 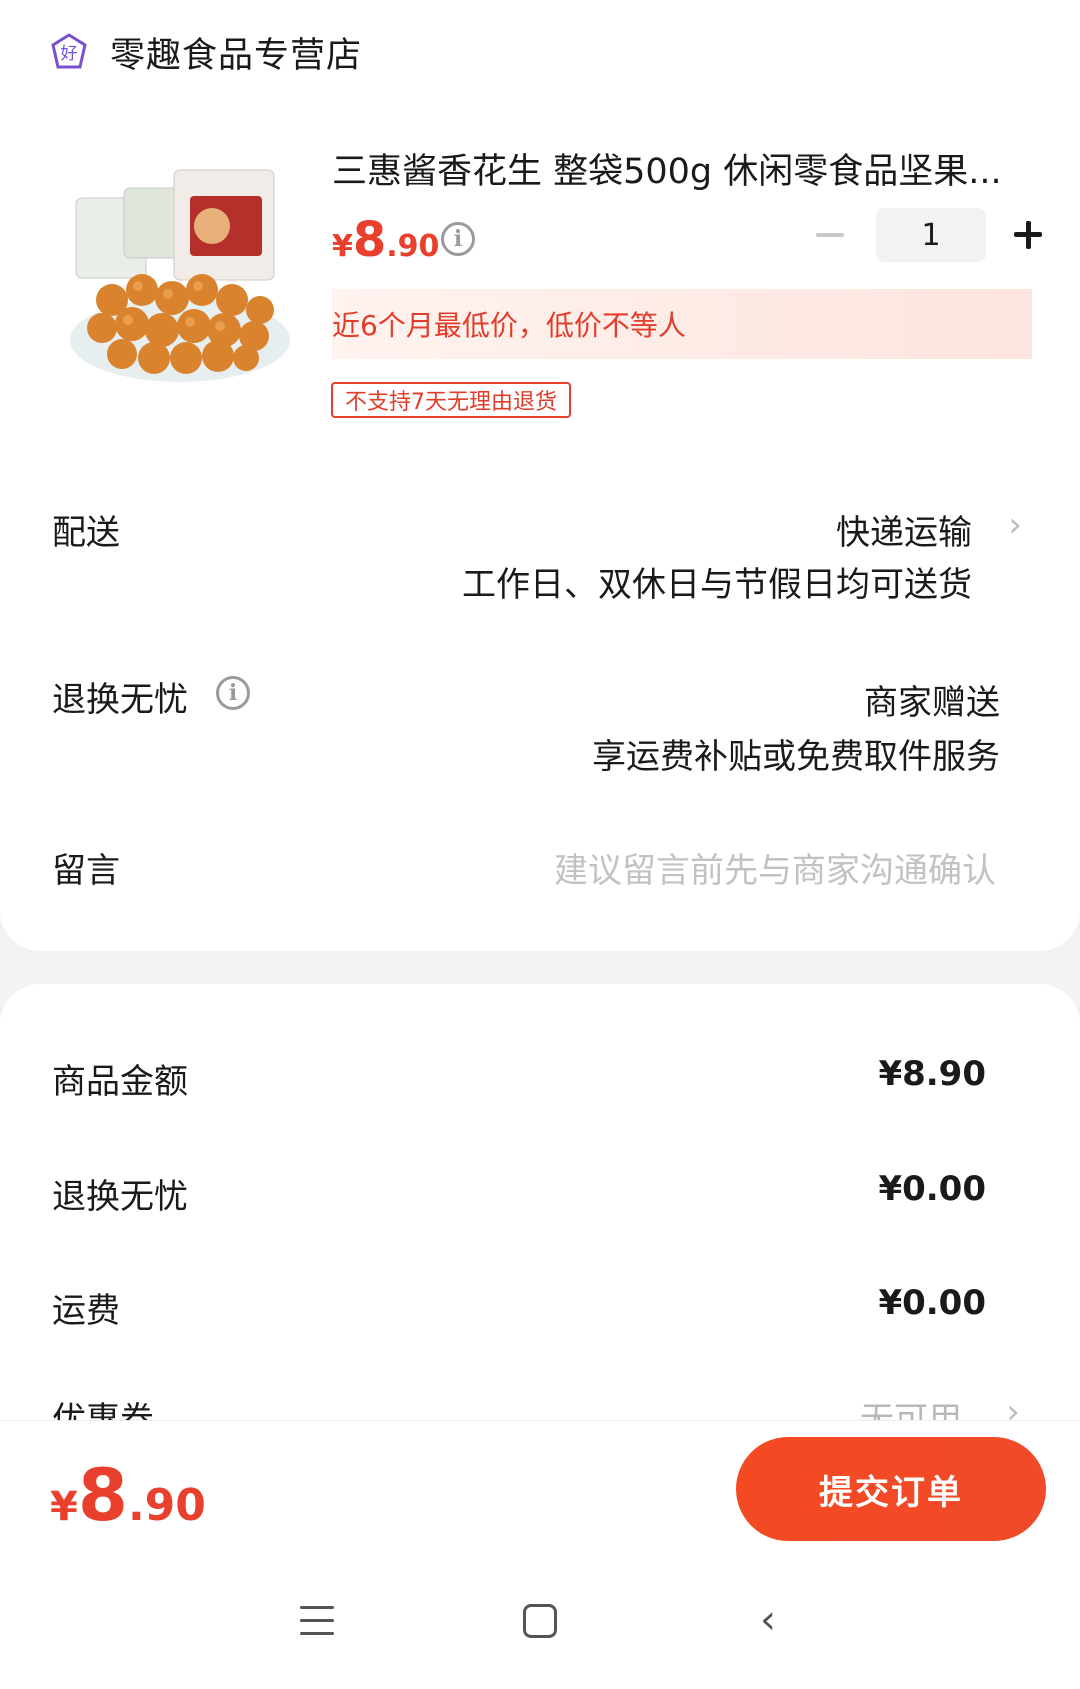 I want to click on system-nav-bar: ‹, so click(x=540, y=1623).